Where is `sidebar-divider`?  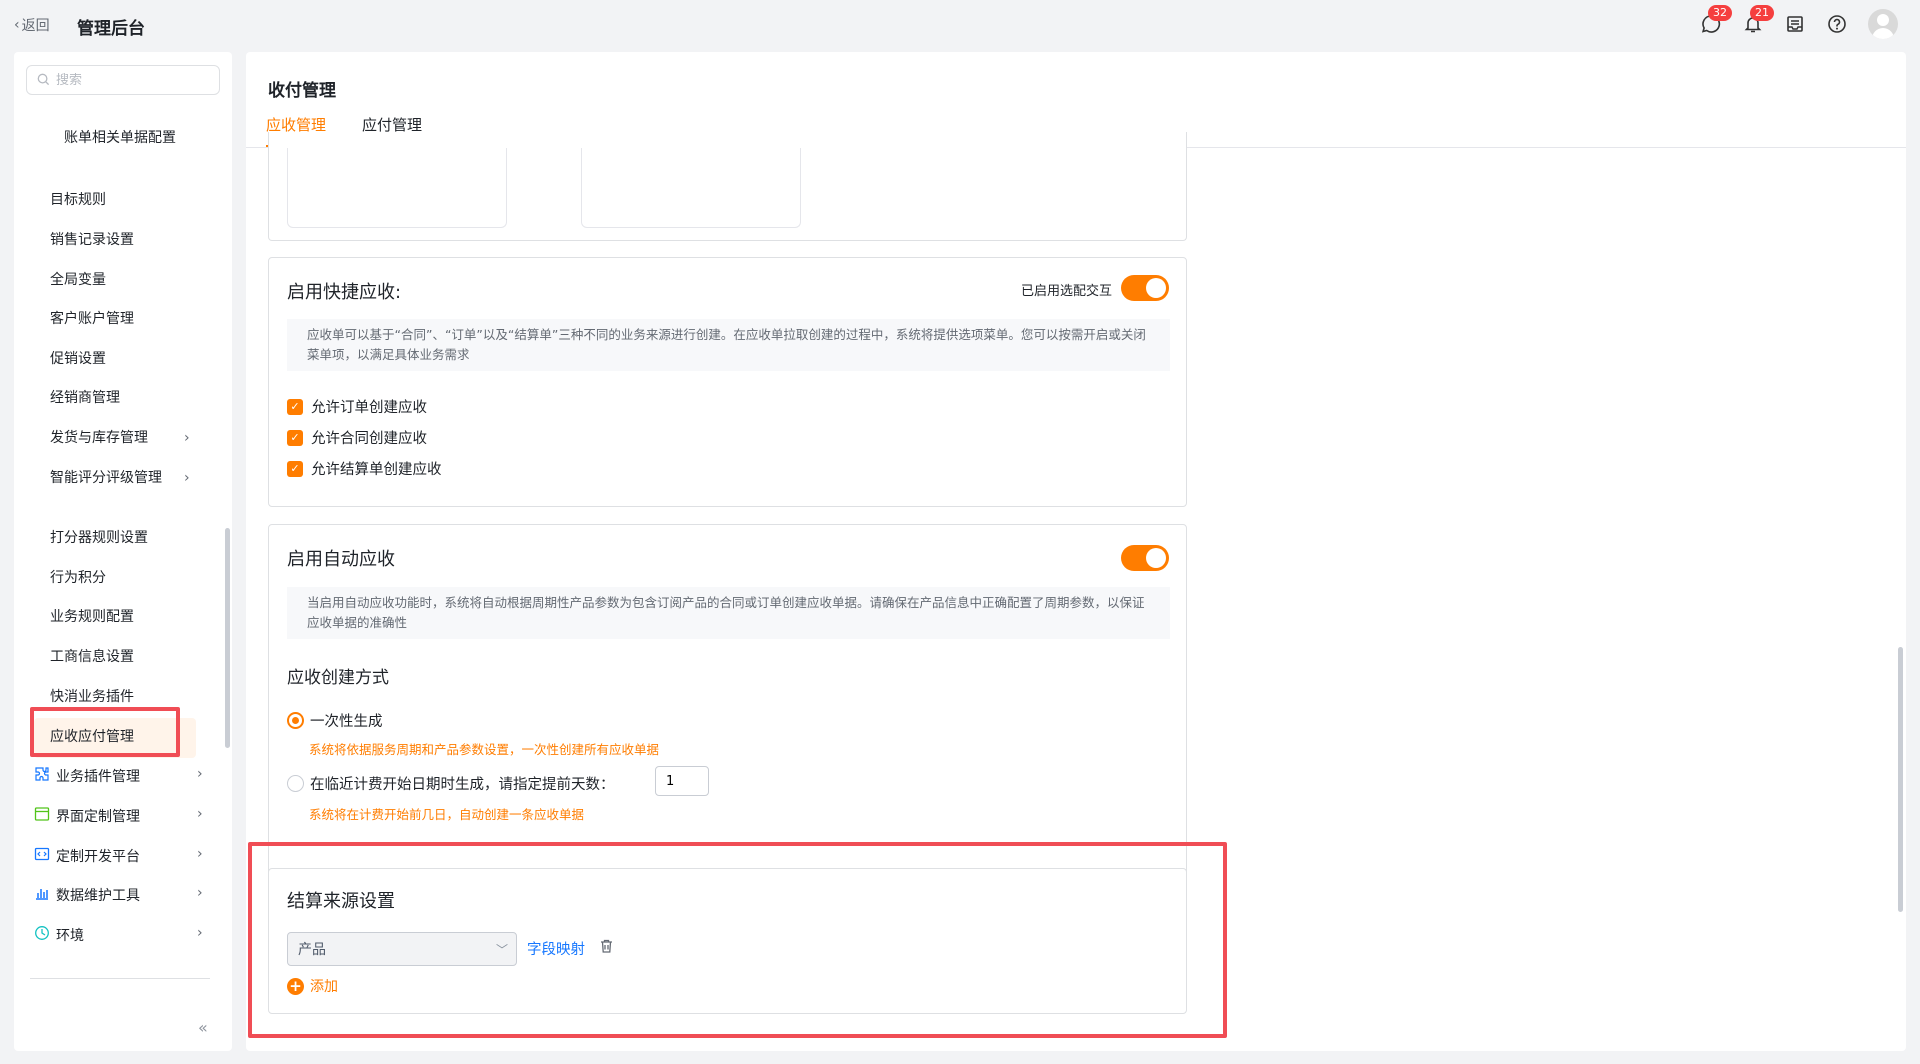
sidebar-divider is located at coordinates (120, 978).